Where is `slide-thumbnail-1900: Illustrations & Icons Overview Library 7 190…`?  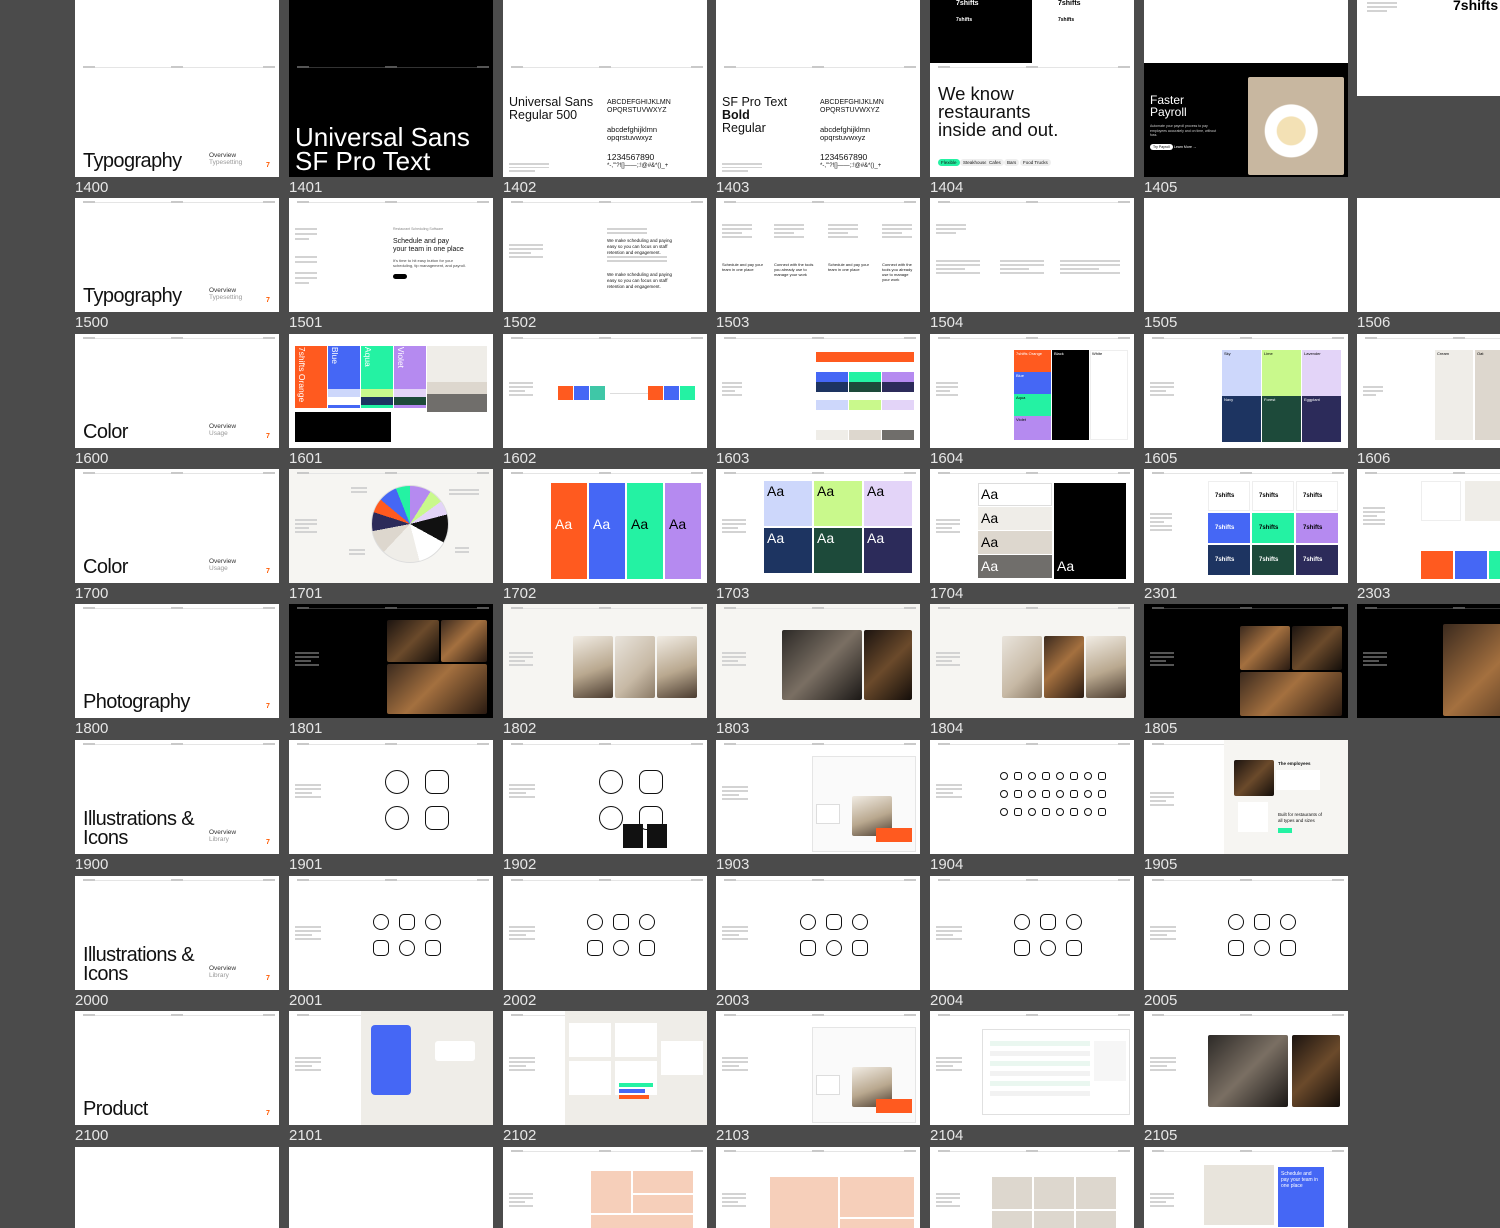
slide-thumbnail-1900: Illustrations & Icons Overview Library 7 190… is located at coordinates (177, 808).